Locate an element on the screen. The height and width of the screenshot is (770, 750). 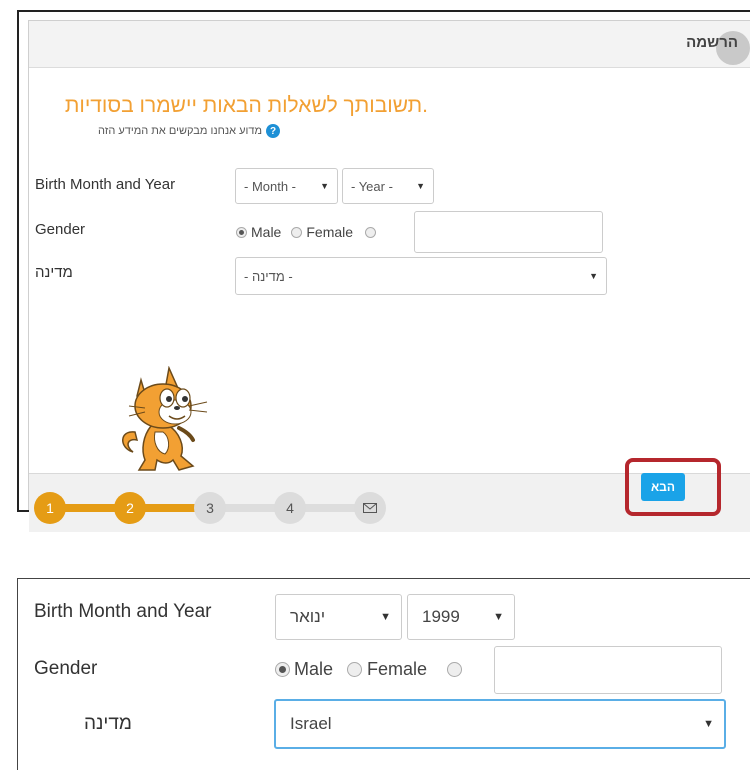
country-select-value: - מדינה - is located at coordinates (268, 276).